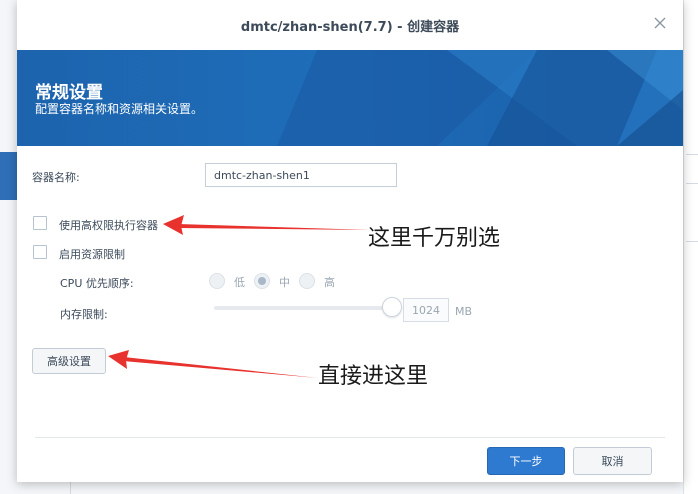  Describe the element at coordinates (612, 461) in the screenshot. I see `cancel-button: 取消` at that location.